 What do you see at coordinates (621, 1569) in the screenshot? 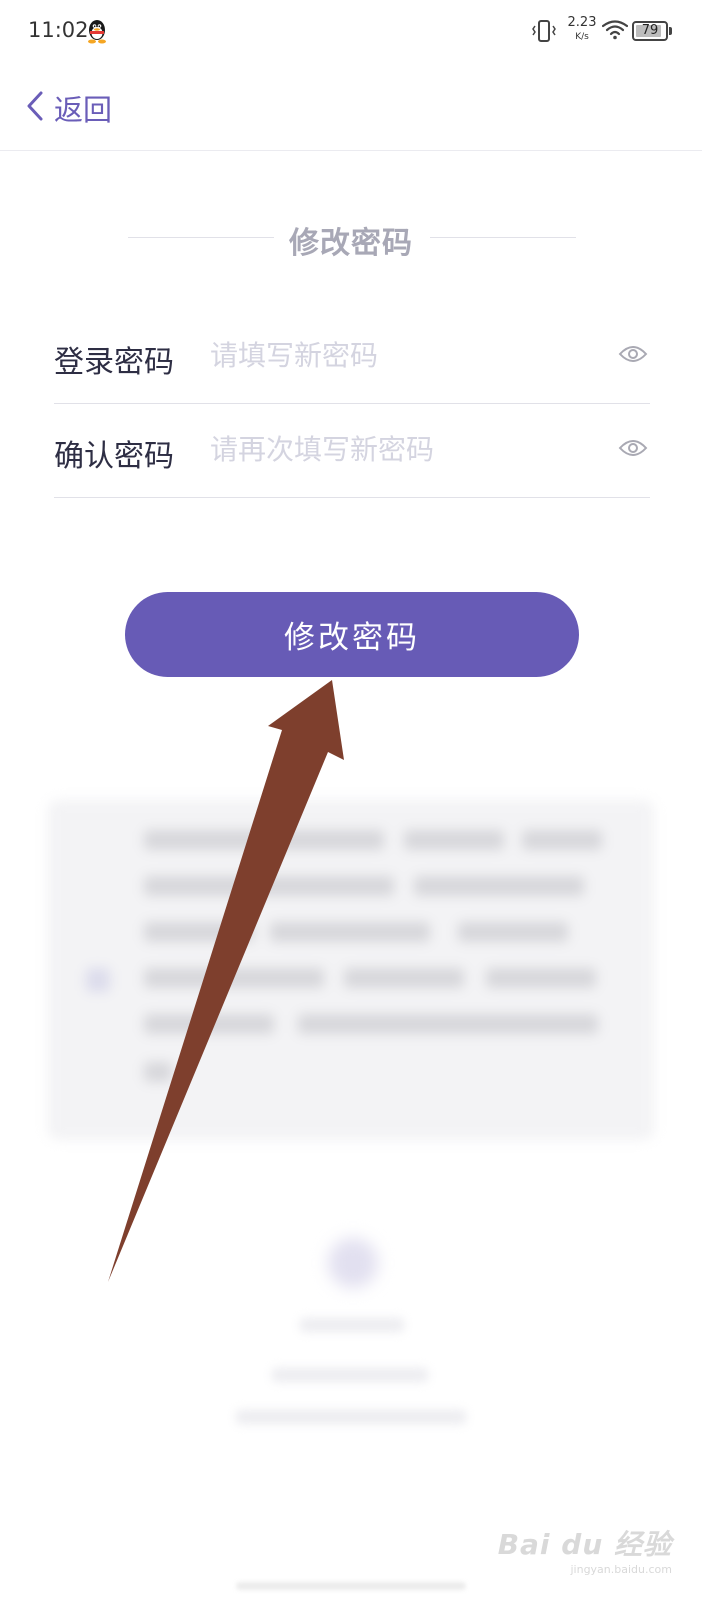
I see `watermark-url: jingyan.baidu.com` at bounding box center [621, 1569].